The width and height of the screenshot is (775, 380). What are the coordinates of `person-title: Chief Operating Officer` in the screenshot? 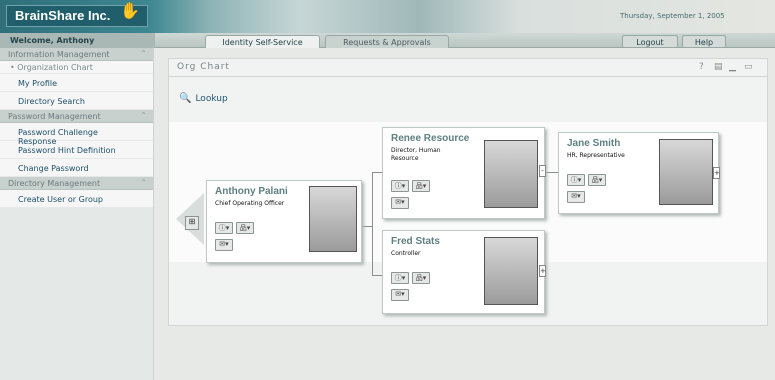 It's located at (250, 203).